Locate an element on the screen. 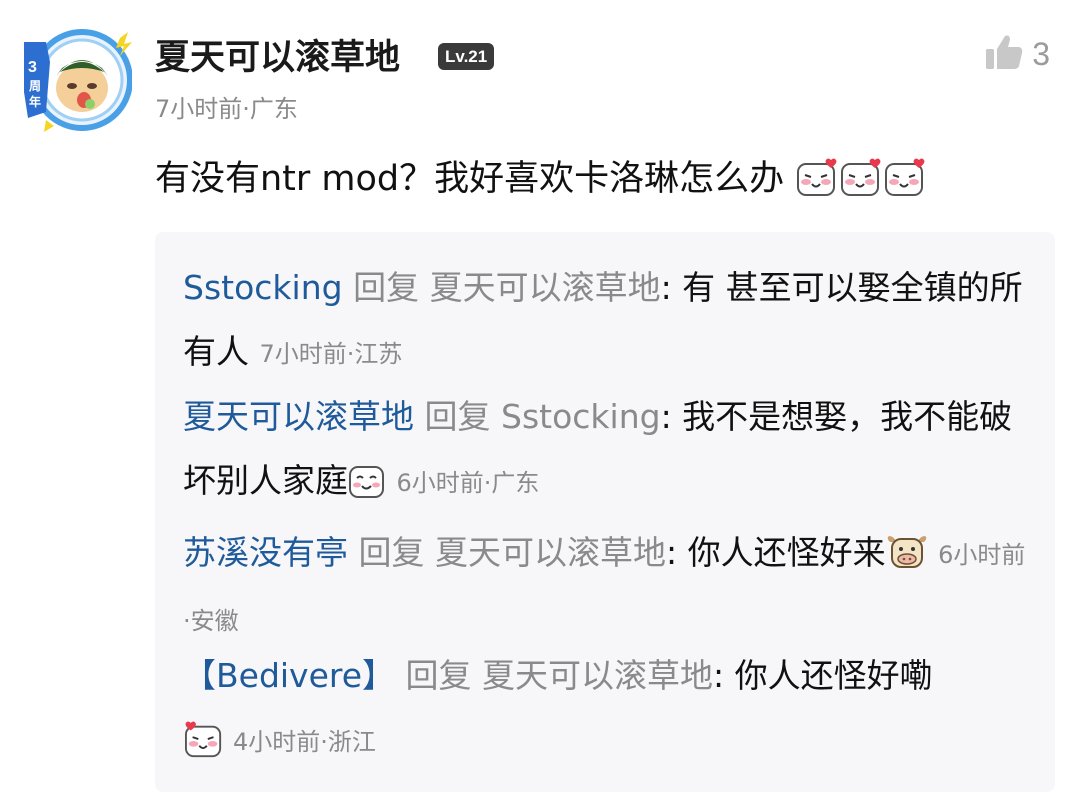 This screenshot has width=1080, height=792. reply-item: 苏溪没有亭 回复 夏天可以滚草地: 你人还怪好来 6小时前·安徽 is located at coordinates (605, 587).